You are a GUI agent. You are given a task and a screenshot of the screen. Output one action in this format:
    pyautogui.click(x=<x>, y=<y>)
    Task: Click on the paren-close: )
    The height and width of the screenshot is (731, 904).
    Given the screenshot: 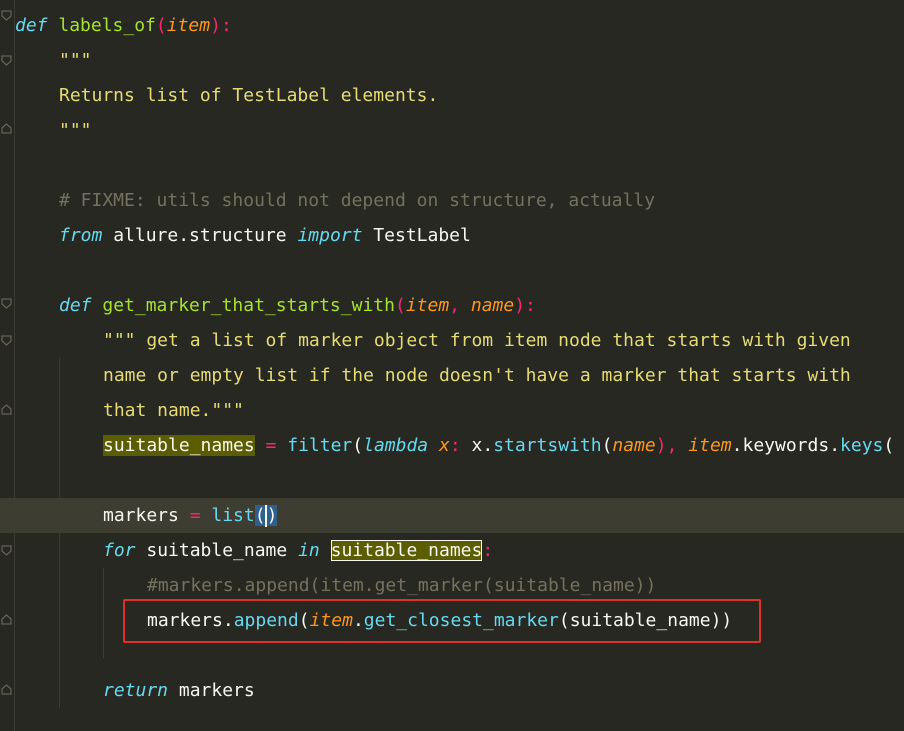 What is the action you would take?
    pyautogui.click(x=272, y=515)
    